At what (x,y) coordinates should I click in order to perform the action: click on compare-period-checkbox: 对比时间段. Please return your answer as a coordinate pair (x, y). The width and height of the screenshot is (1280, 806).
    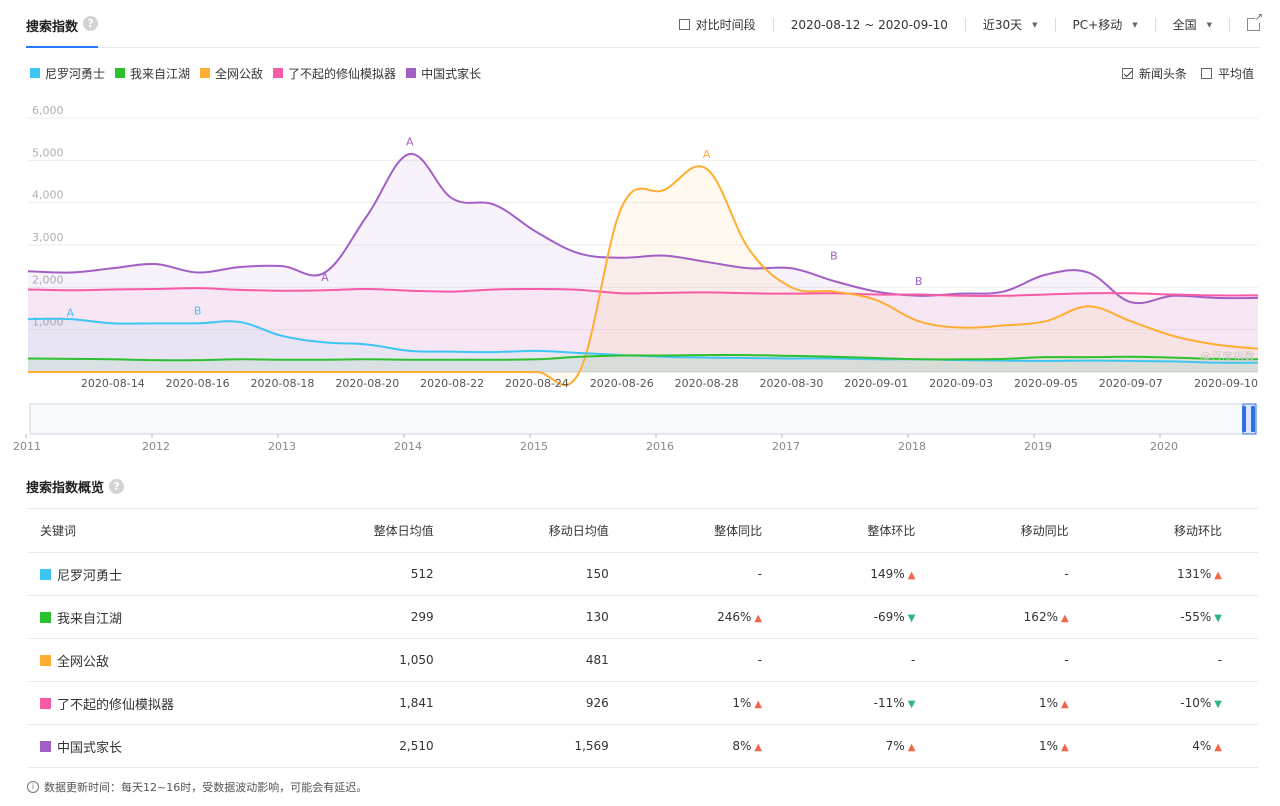
    Looking at the image, I should click on (717, 24).